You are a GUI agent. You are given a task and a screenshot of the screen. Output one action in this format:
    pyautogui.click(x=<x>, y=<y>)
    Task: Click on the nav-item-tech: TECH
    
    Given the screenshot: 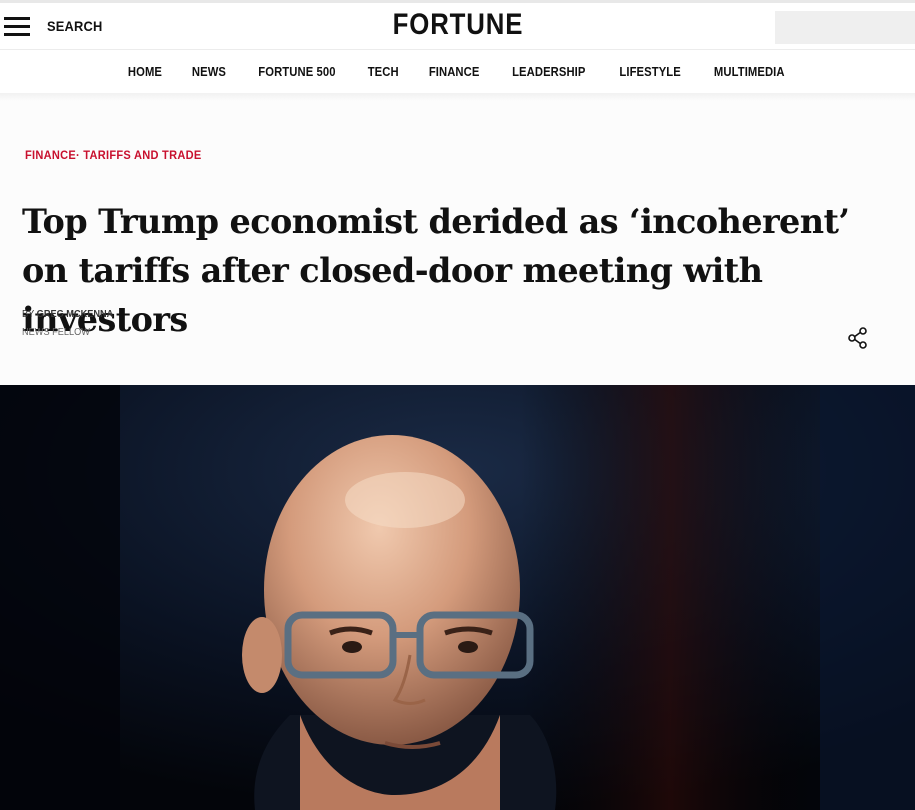 What is the action you would take?
    pyautogui.click(x=383, y=72)
    